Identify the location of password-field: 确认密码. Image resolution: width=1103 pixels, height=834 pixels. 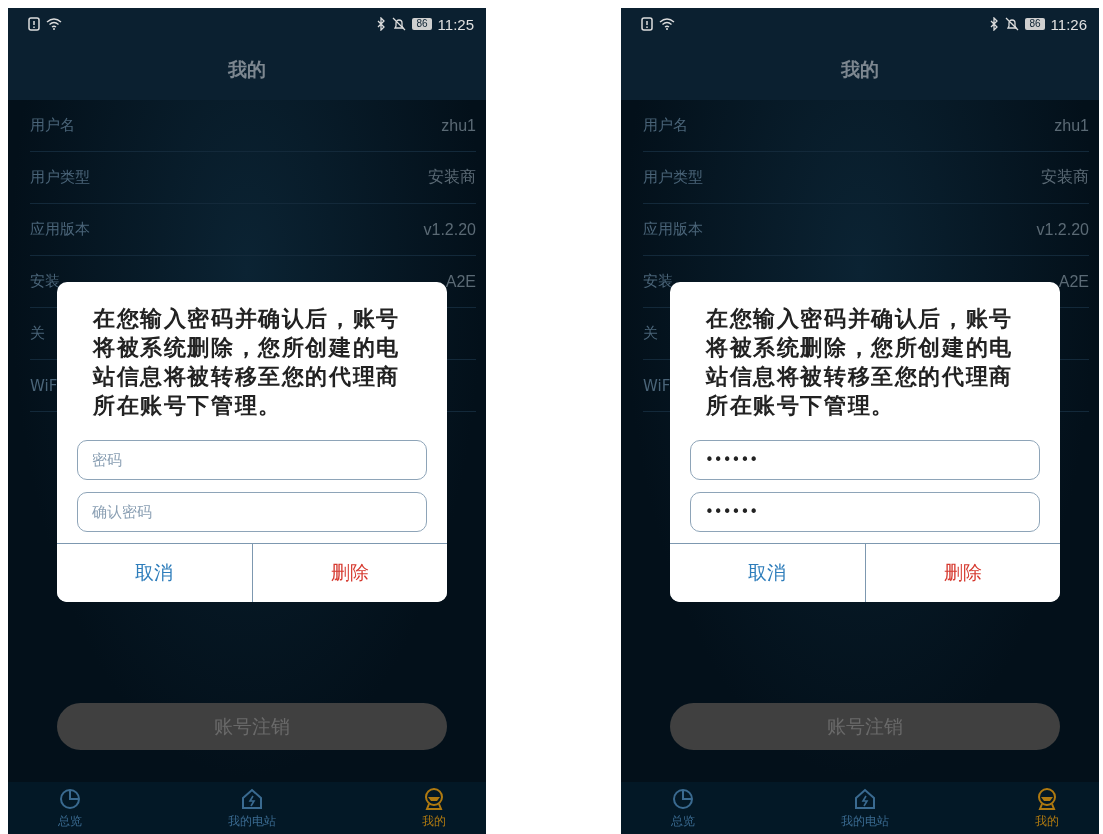
(252, 512).